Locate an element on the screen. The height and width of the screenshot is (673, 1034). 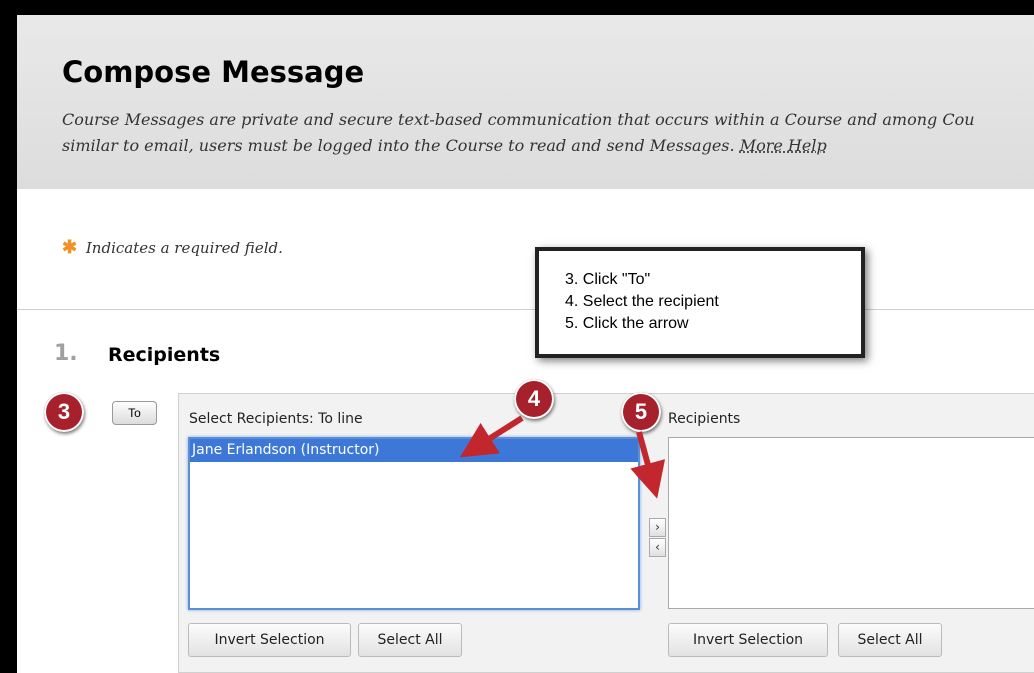
section-divider is located at coordinates (525, 309).